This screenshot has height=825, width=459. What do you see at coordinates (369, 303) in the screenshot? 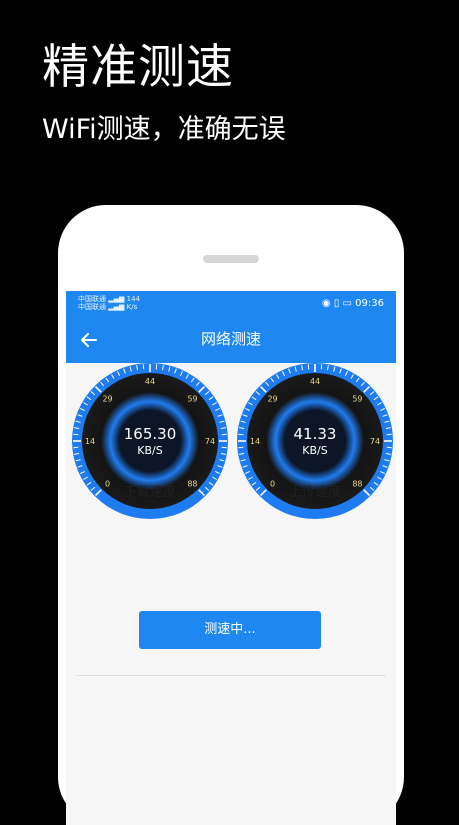
I see `status-time: 09:36` at bounding box center [369, 303].